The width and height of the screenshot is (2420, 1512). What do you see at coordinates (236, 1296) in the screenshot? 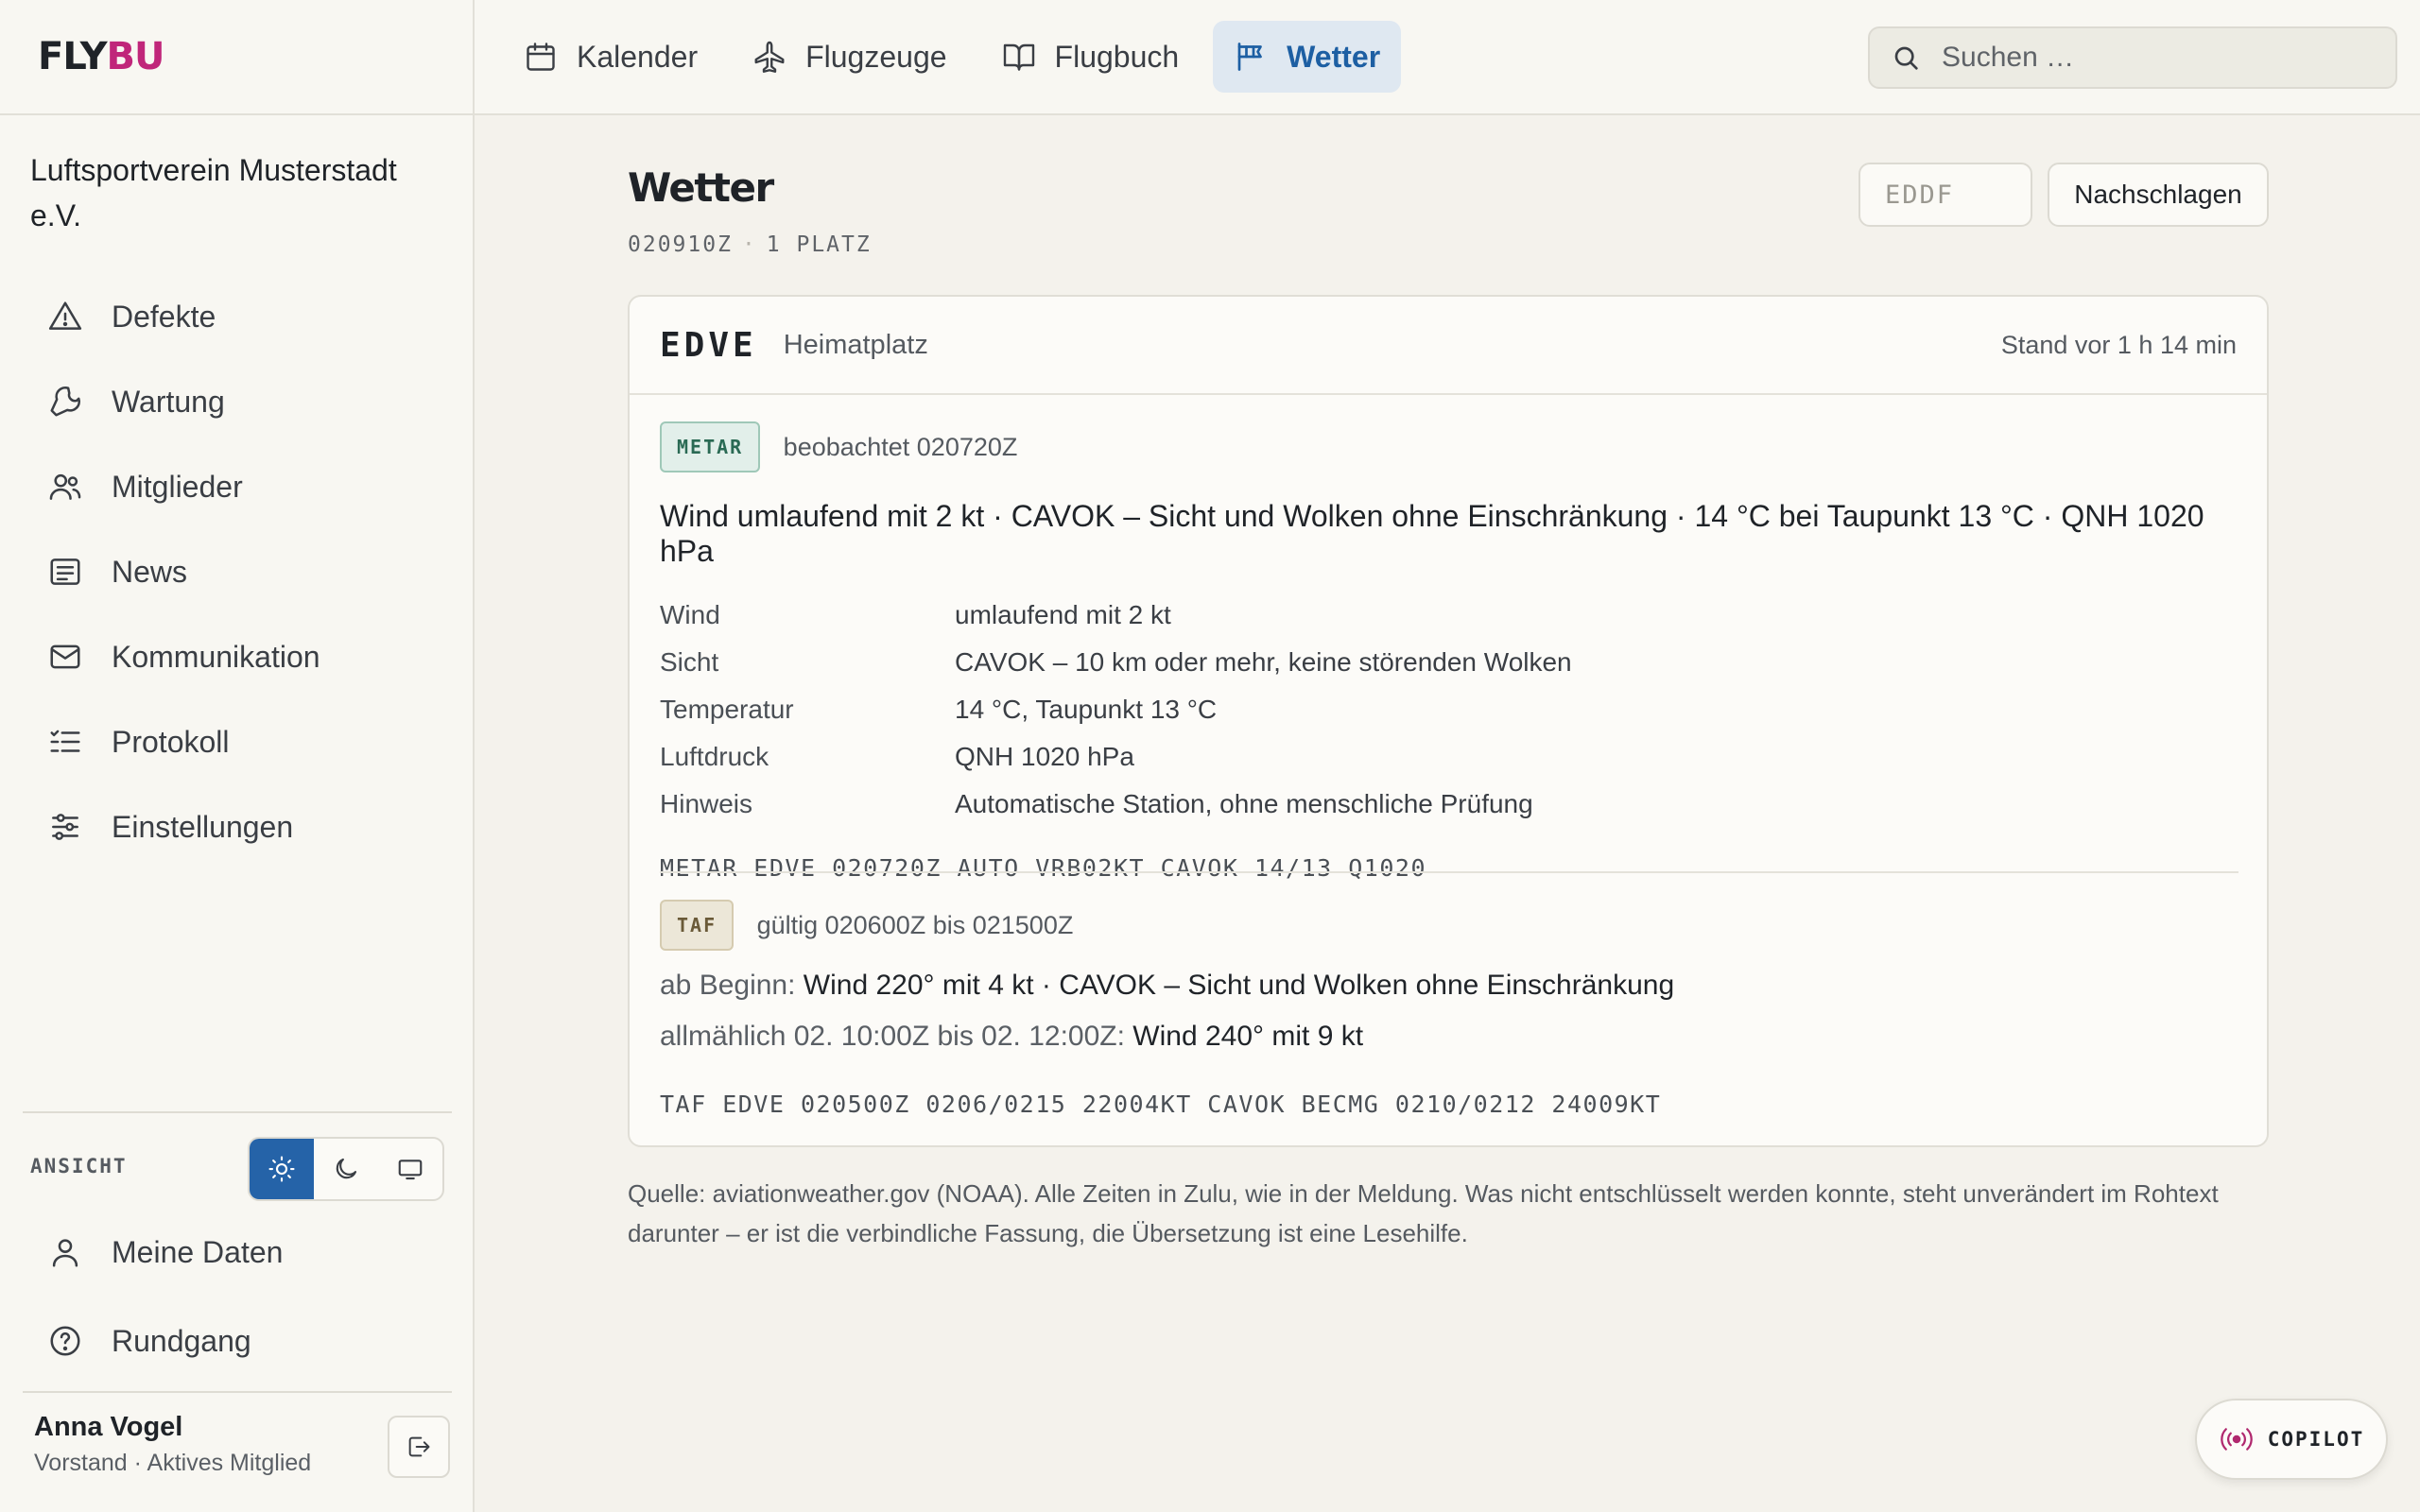
I see `sidebar-bottom-nav: Meine Daten Rundgang` at bounding box center [236, 1296].